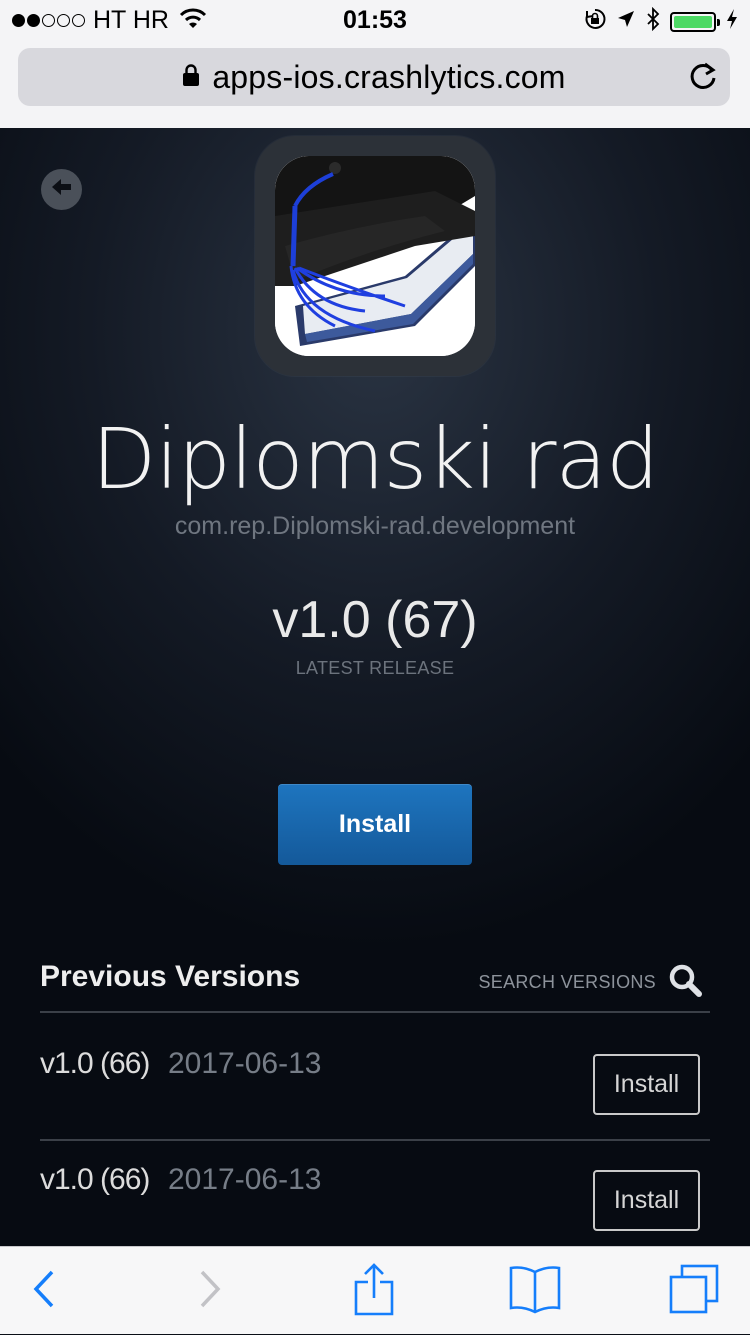 This screenshot has height=1335, width=750. I want to click on back-icon, so click(44, 1291).